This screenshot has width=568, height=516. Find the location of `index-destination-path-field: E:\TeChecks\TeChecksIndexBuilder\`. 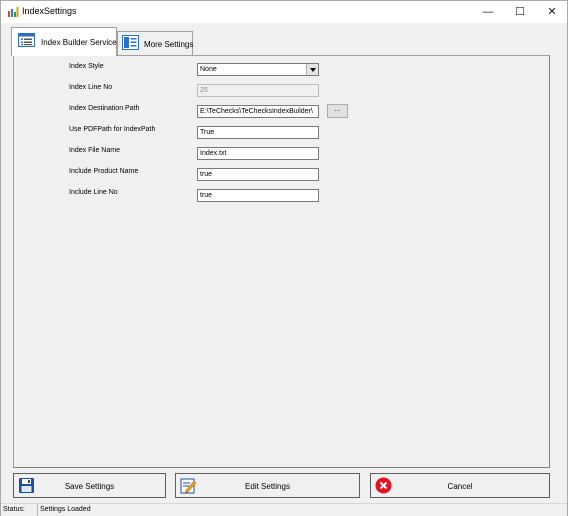

index-destination-path-field: E:\TeChecks\TeChecksIndexBuilder\ is located at coordinates (258, 111).